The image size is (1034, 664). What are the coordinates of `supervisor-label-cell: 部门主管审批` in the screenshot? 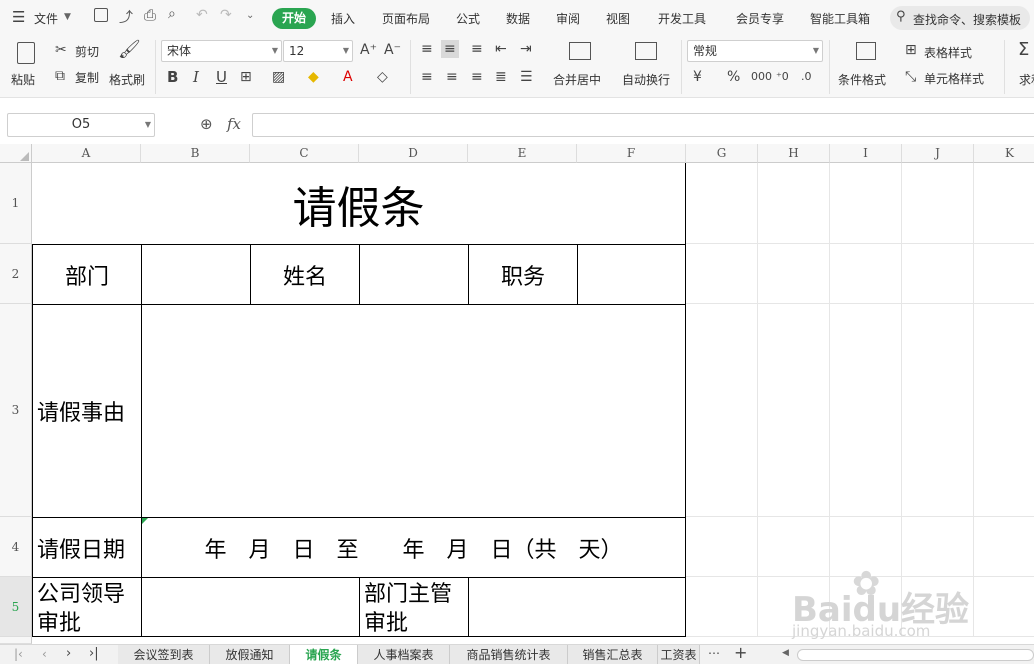 It's located at (414, 607).